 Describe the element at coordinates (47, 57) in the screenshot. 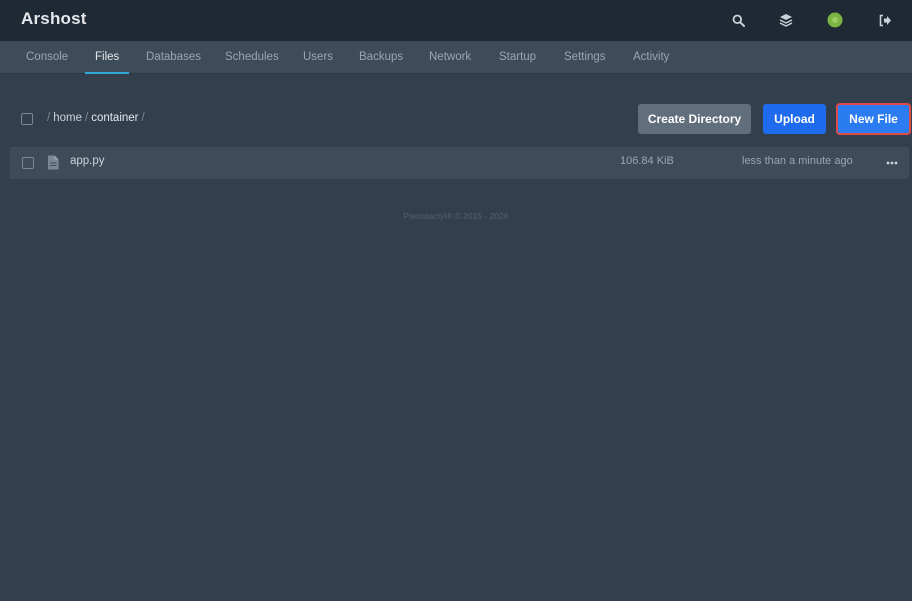

I see `tab-console: Console` at that location.